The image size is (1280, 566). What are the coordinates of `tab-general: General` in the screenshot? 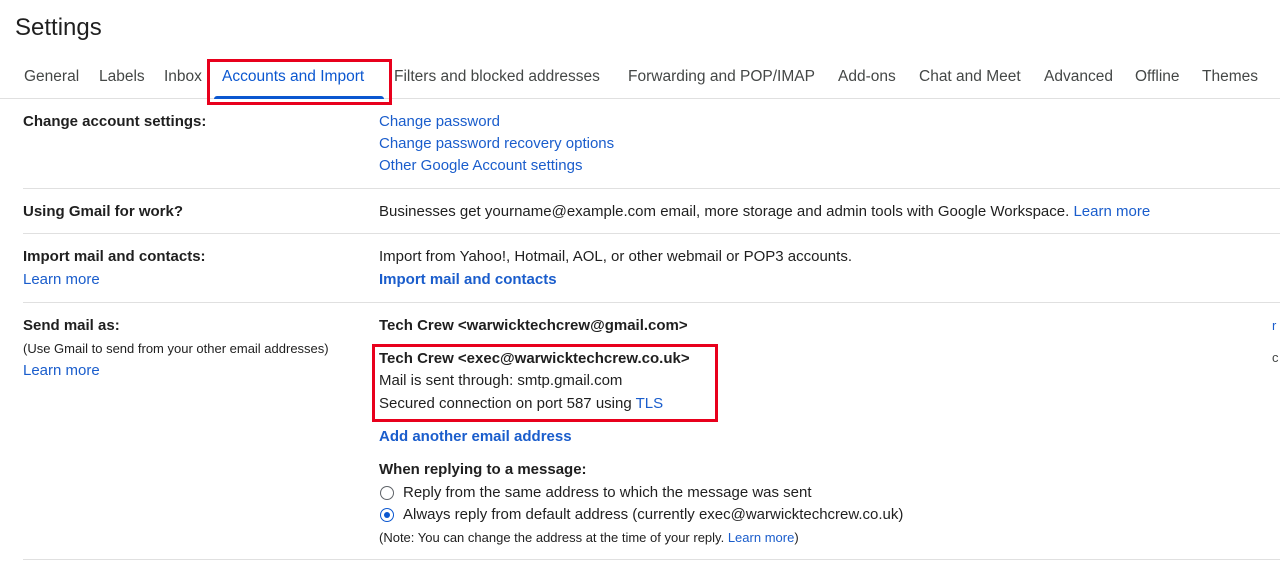 It's located at (51, 77).